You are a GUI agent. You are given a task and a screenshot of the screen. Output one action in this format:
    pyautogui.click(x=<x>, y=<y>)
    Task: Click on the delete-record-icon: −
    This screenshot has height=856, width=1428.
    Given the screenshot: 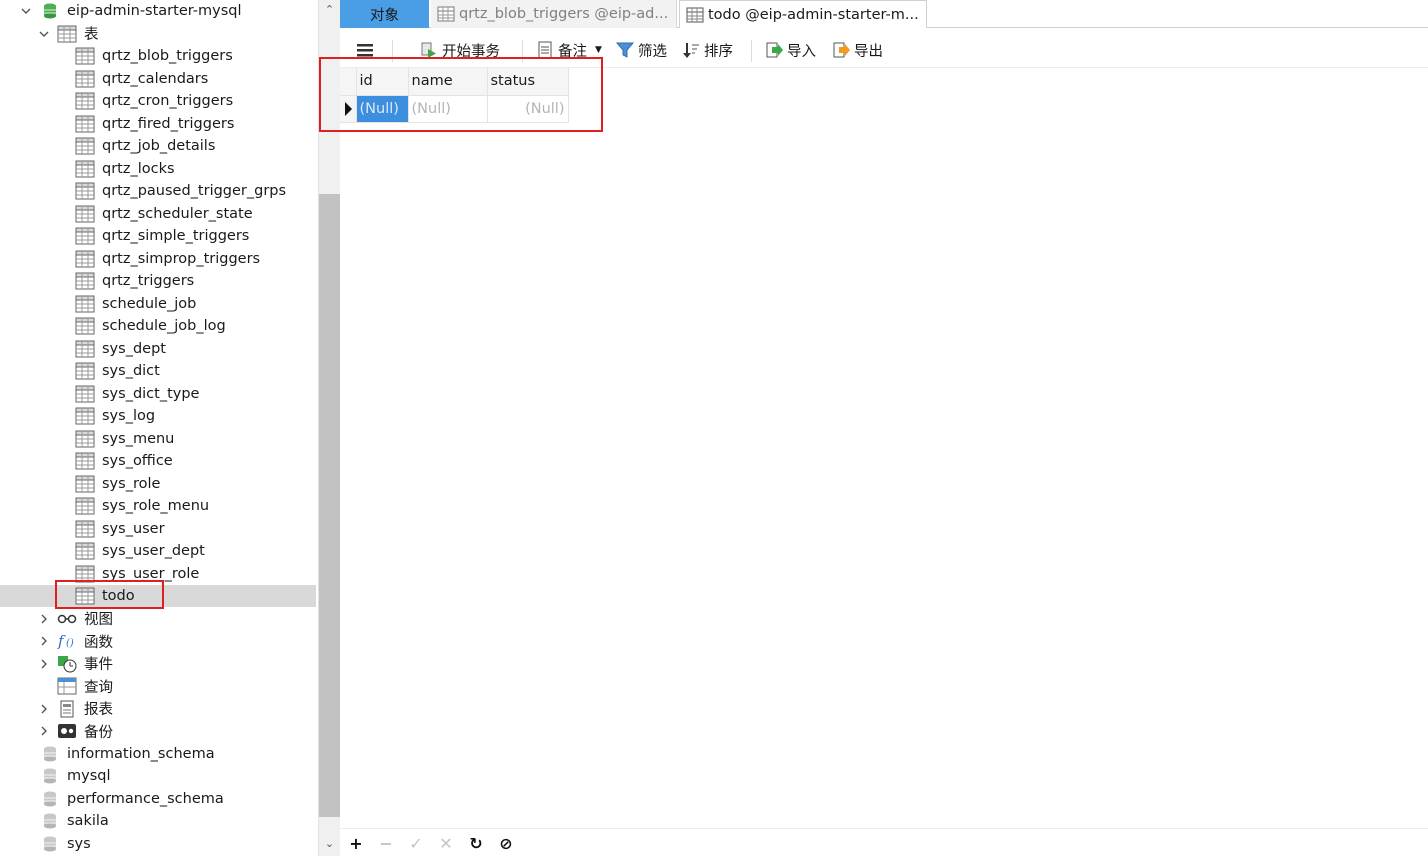 What is the action you would take?
    pyautogui.click(x=386, y=843)
    